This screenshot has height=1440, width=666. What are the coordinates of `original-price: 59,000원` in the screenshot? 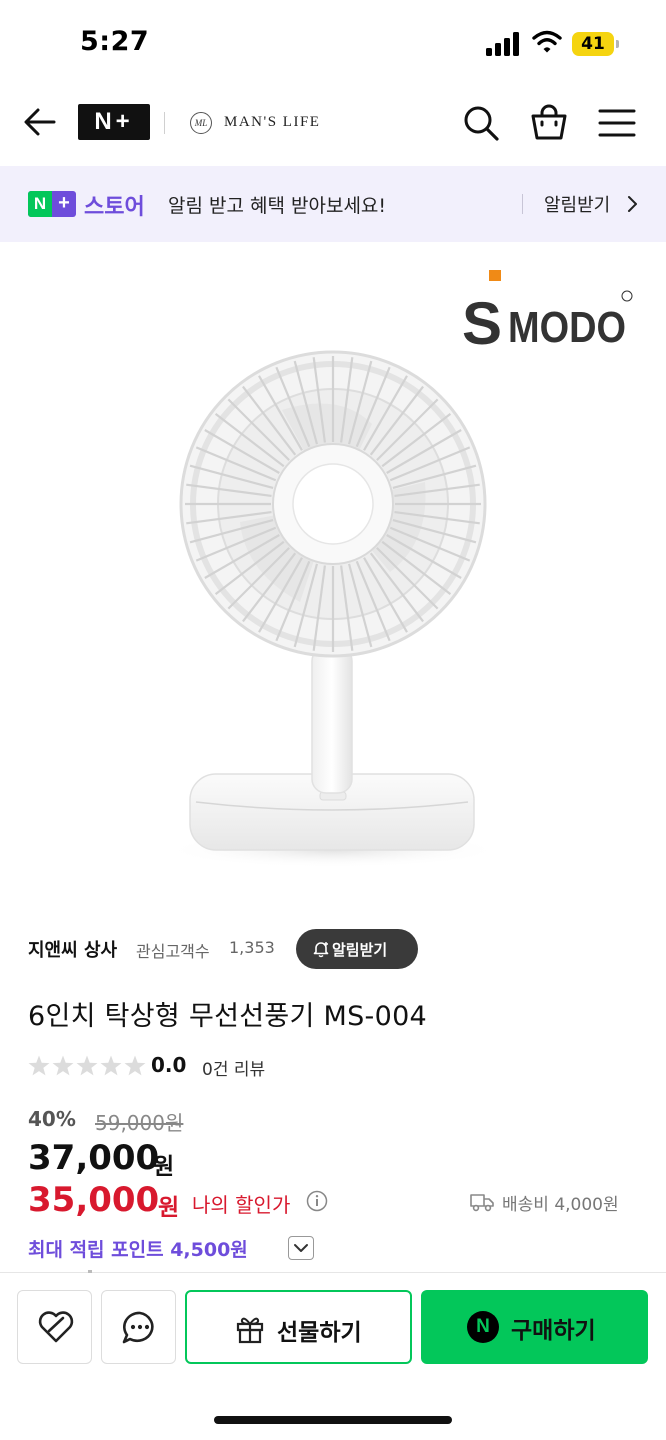 It's located at (139, 1123).